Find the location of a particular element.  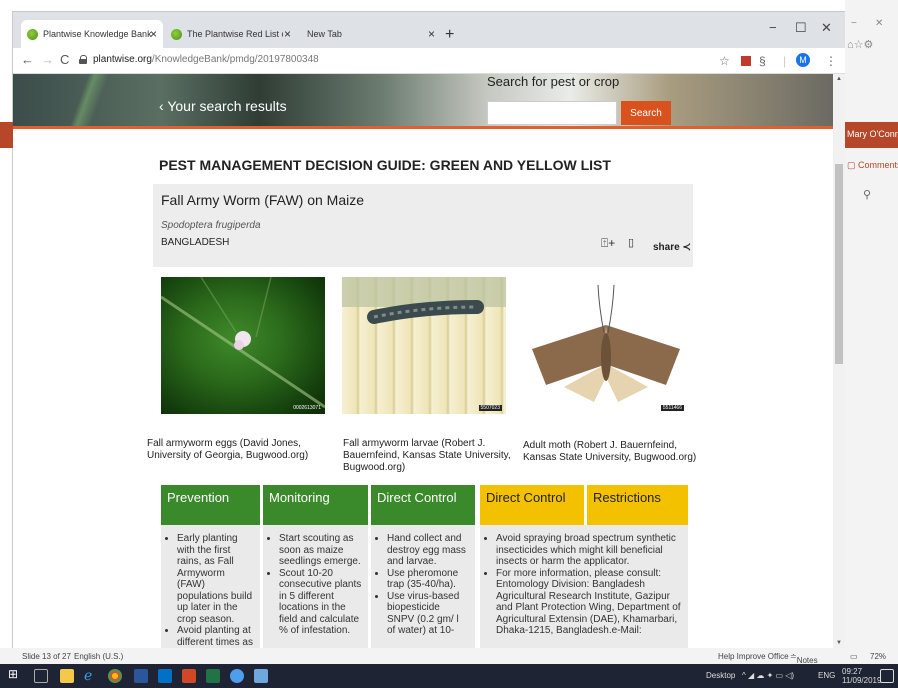

banner is located at coordinates (423, 100).